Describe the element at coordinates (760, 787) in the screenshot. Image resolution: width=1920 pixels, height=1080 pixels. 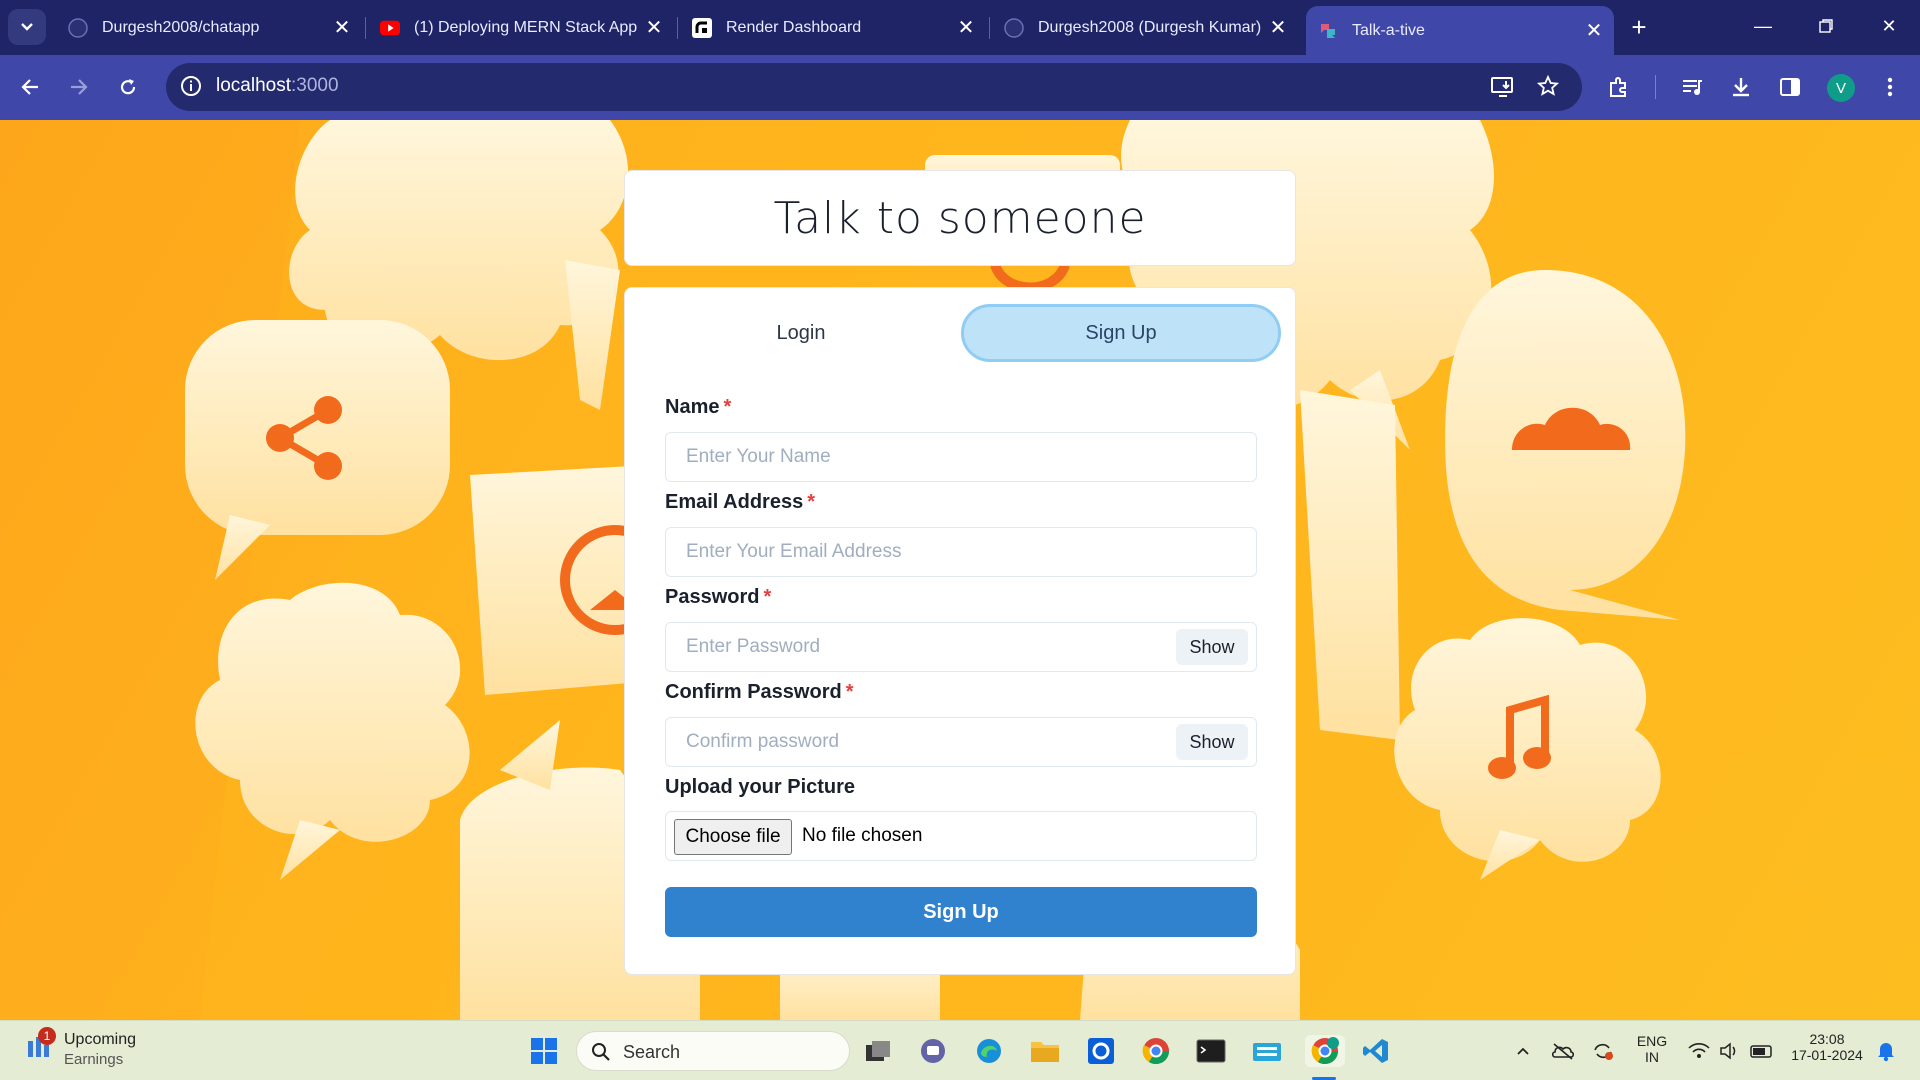
I see `picture-label: Upload your Picture` at that location.